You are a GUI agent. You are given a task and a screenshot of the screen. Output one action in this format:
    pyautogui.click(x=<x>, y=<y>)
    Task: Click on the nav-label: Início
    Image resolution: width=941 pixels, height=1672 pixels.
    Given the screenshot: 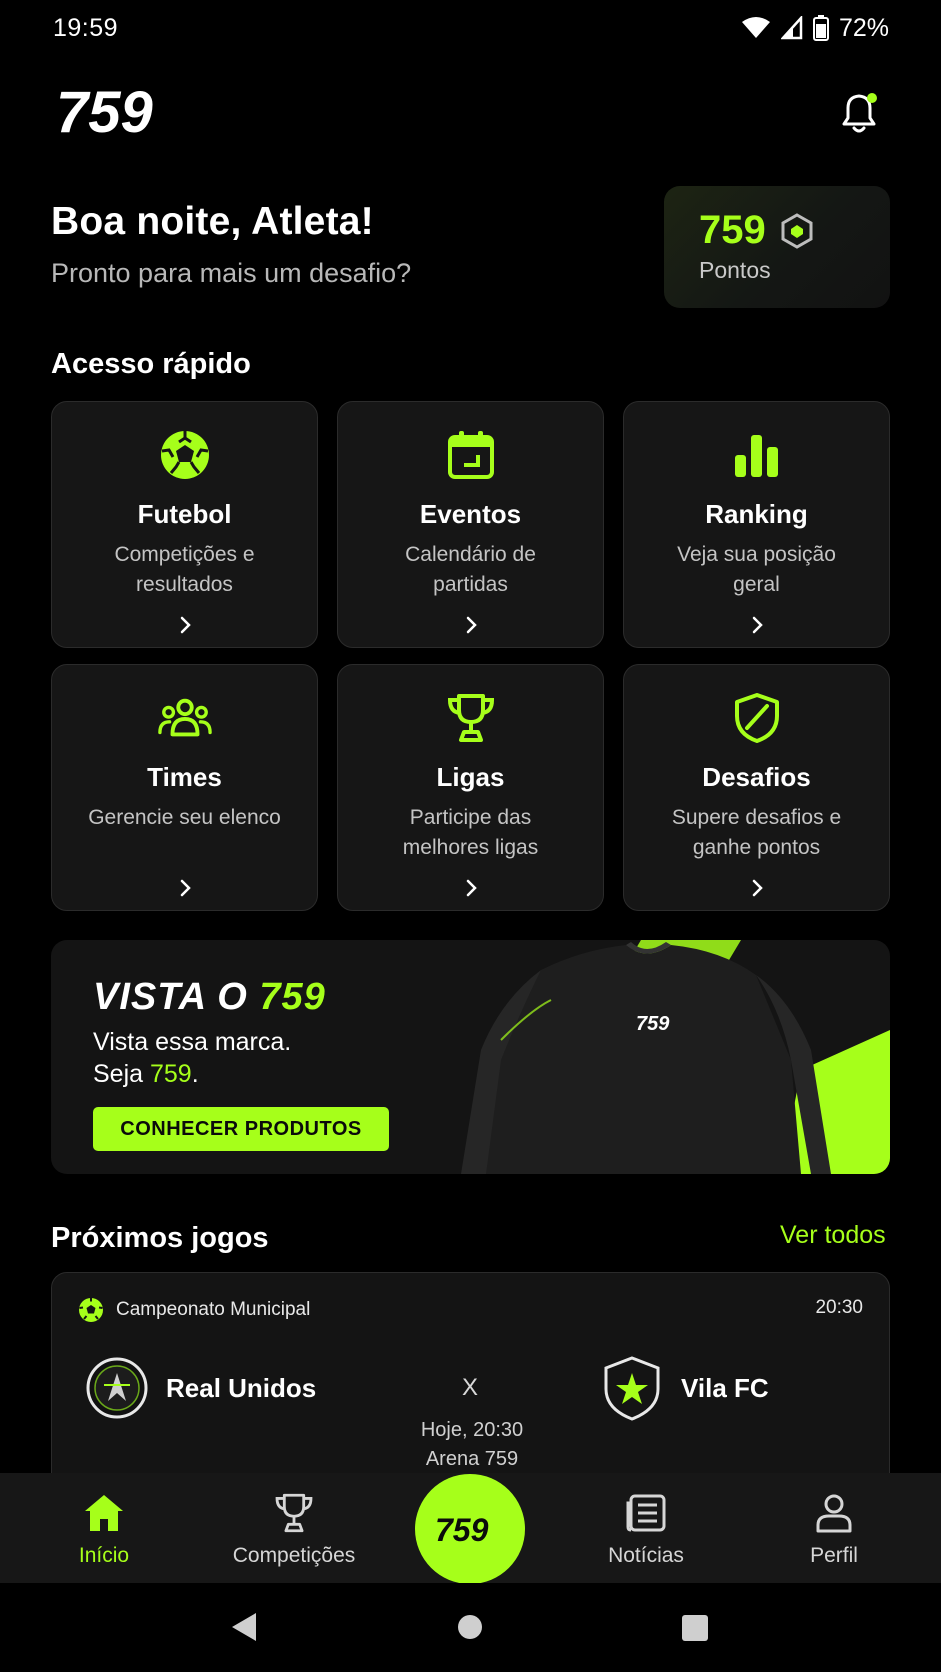 What is the action you would take?
    pyautogui.click(x=104, y=1555)
    